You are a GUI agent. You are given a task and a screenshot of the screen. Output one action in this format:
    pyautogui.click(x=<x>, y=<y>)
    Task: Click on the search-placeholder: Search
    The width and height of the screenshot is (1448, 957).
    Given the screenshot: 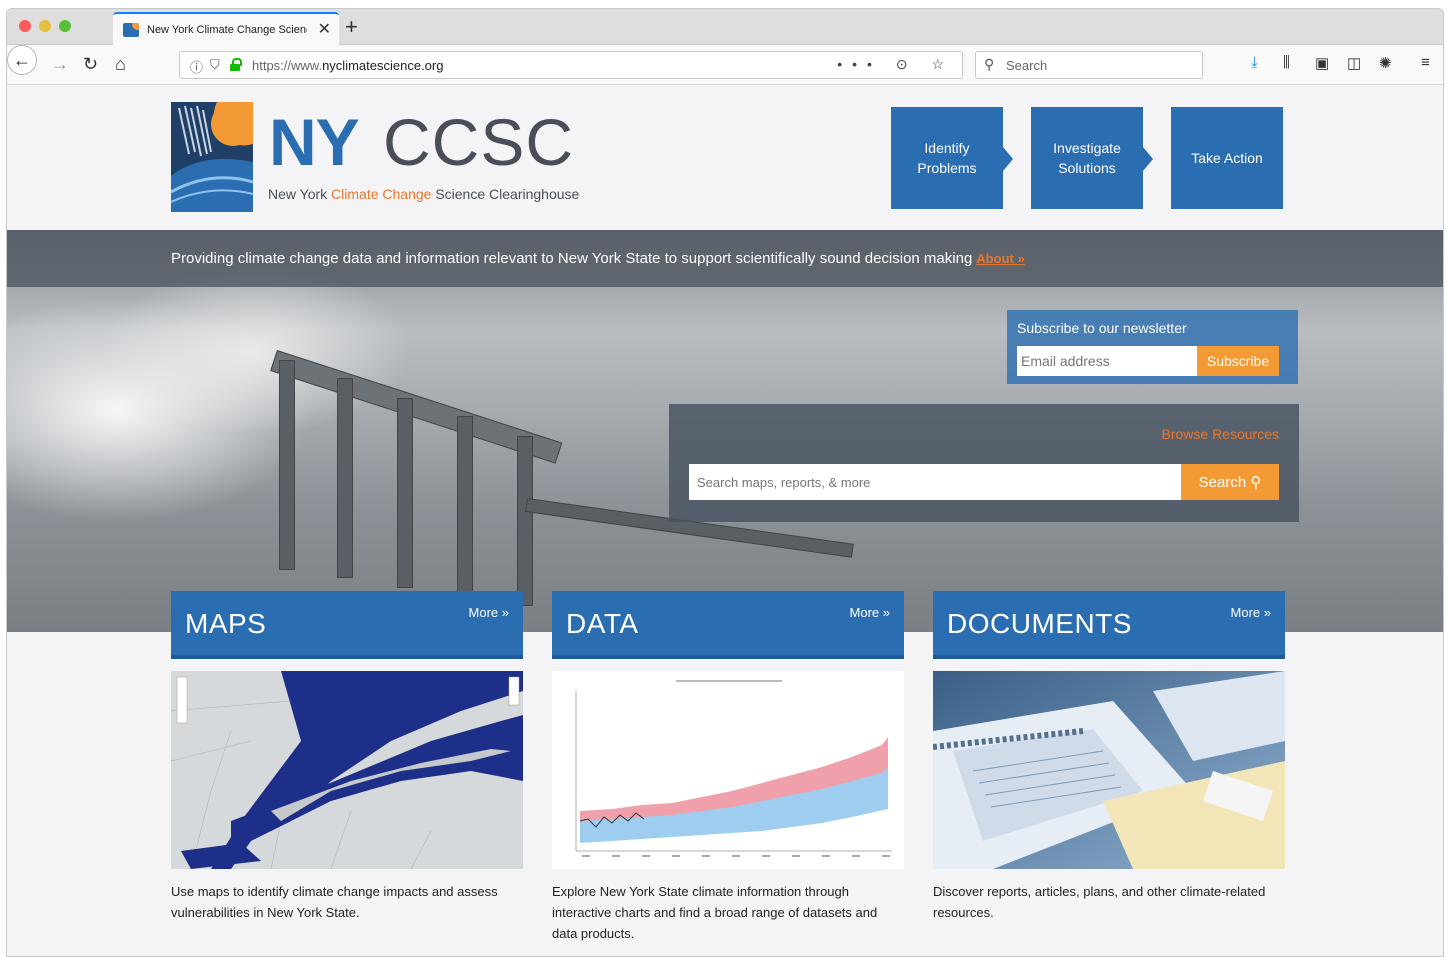 What is the action you would take?
    pyautogui.click(x=1027, y=65)
    